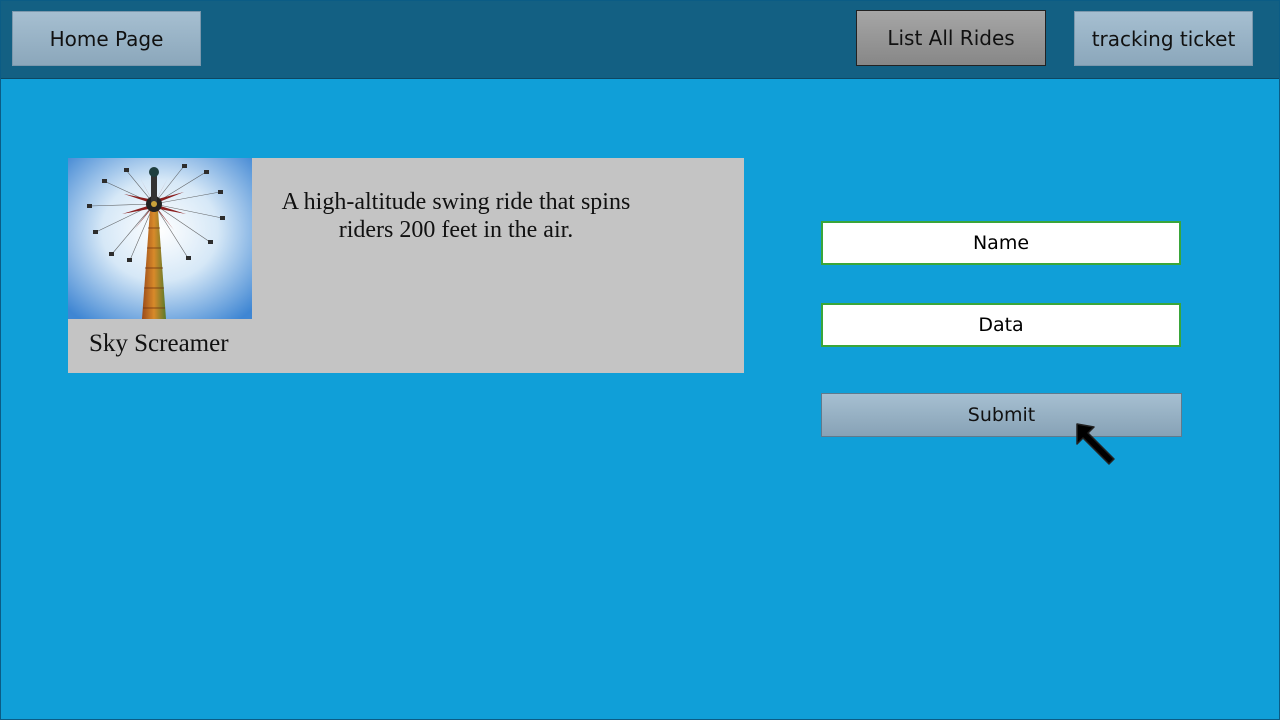  What do you see at coordinates (1001, 415) in the screenshot?
I see `submit-button: Submit` at bounding box center [1001, 415].